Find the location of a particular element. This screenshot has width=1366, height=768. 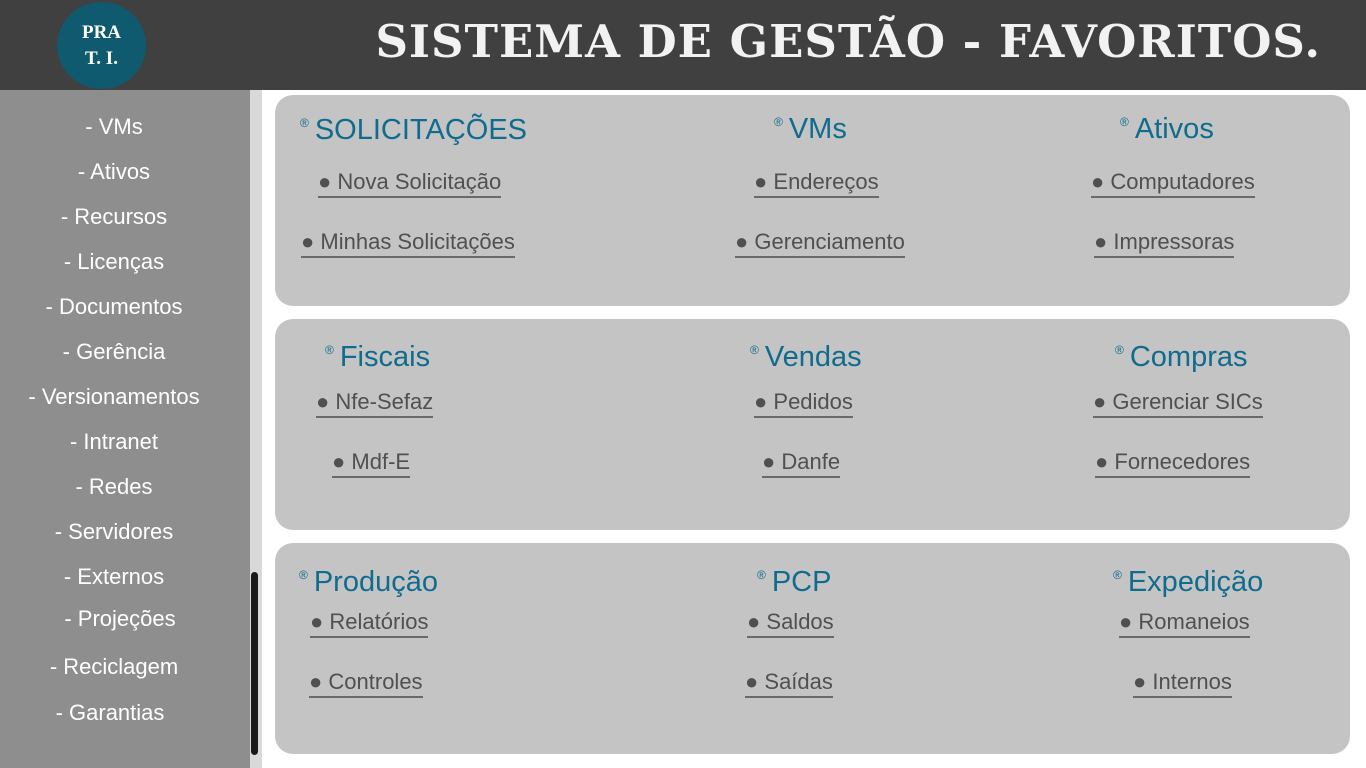

link-fornecedores: ● Fornecedores is located at coordinates (1173, 463).